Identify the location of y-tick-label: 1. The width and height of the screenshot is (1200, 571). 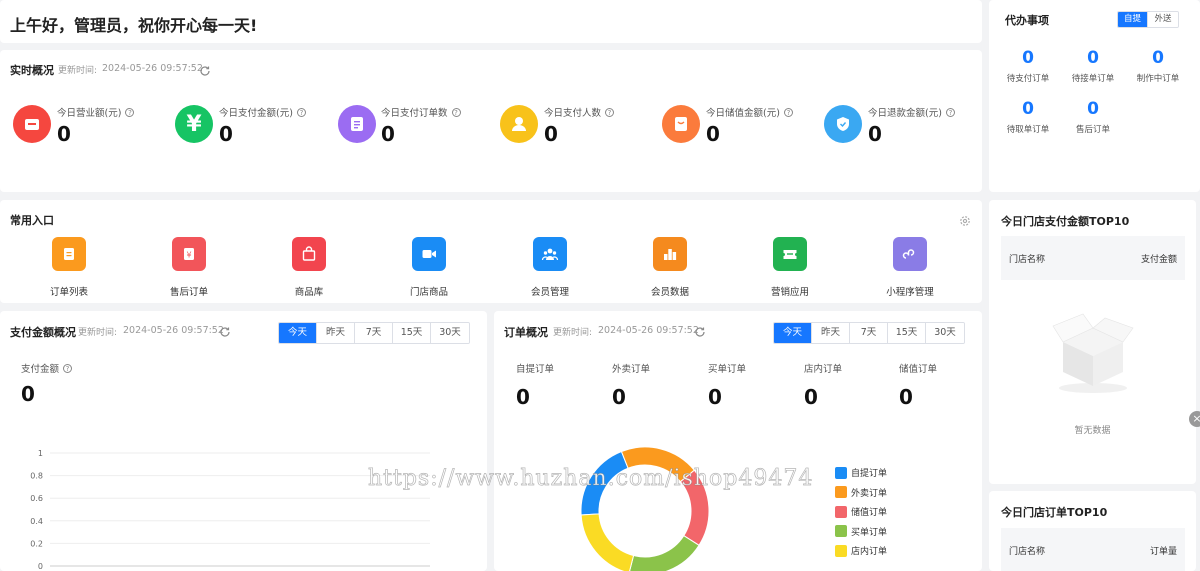
(40, 453).